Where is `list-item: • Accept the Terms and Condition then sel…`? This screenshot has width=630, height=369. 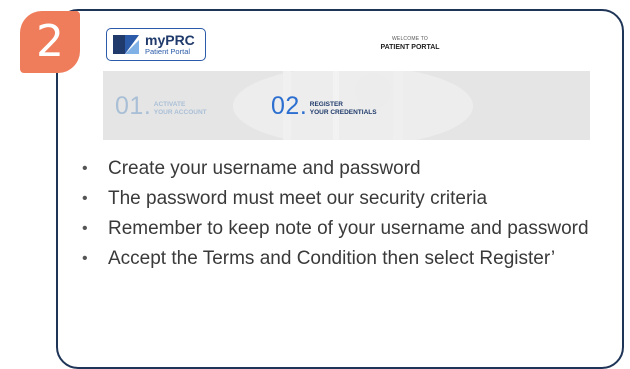
list-item: • Accept the Terms and Condition then sel… is located at coordinates (319, 258).